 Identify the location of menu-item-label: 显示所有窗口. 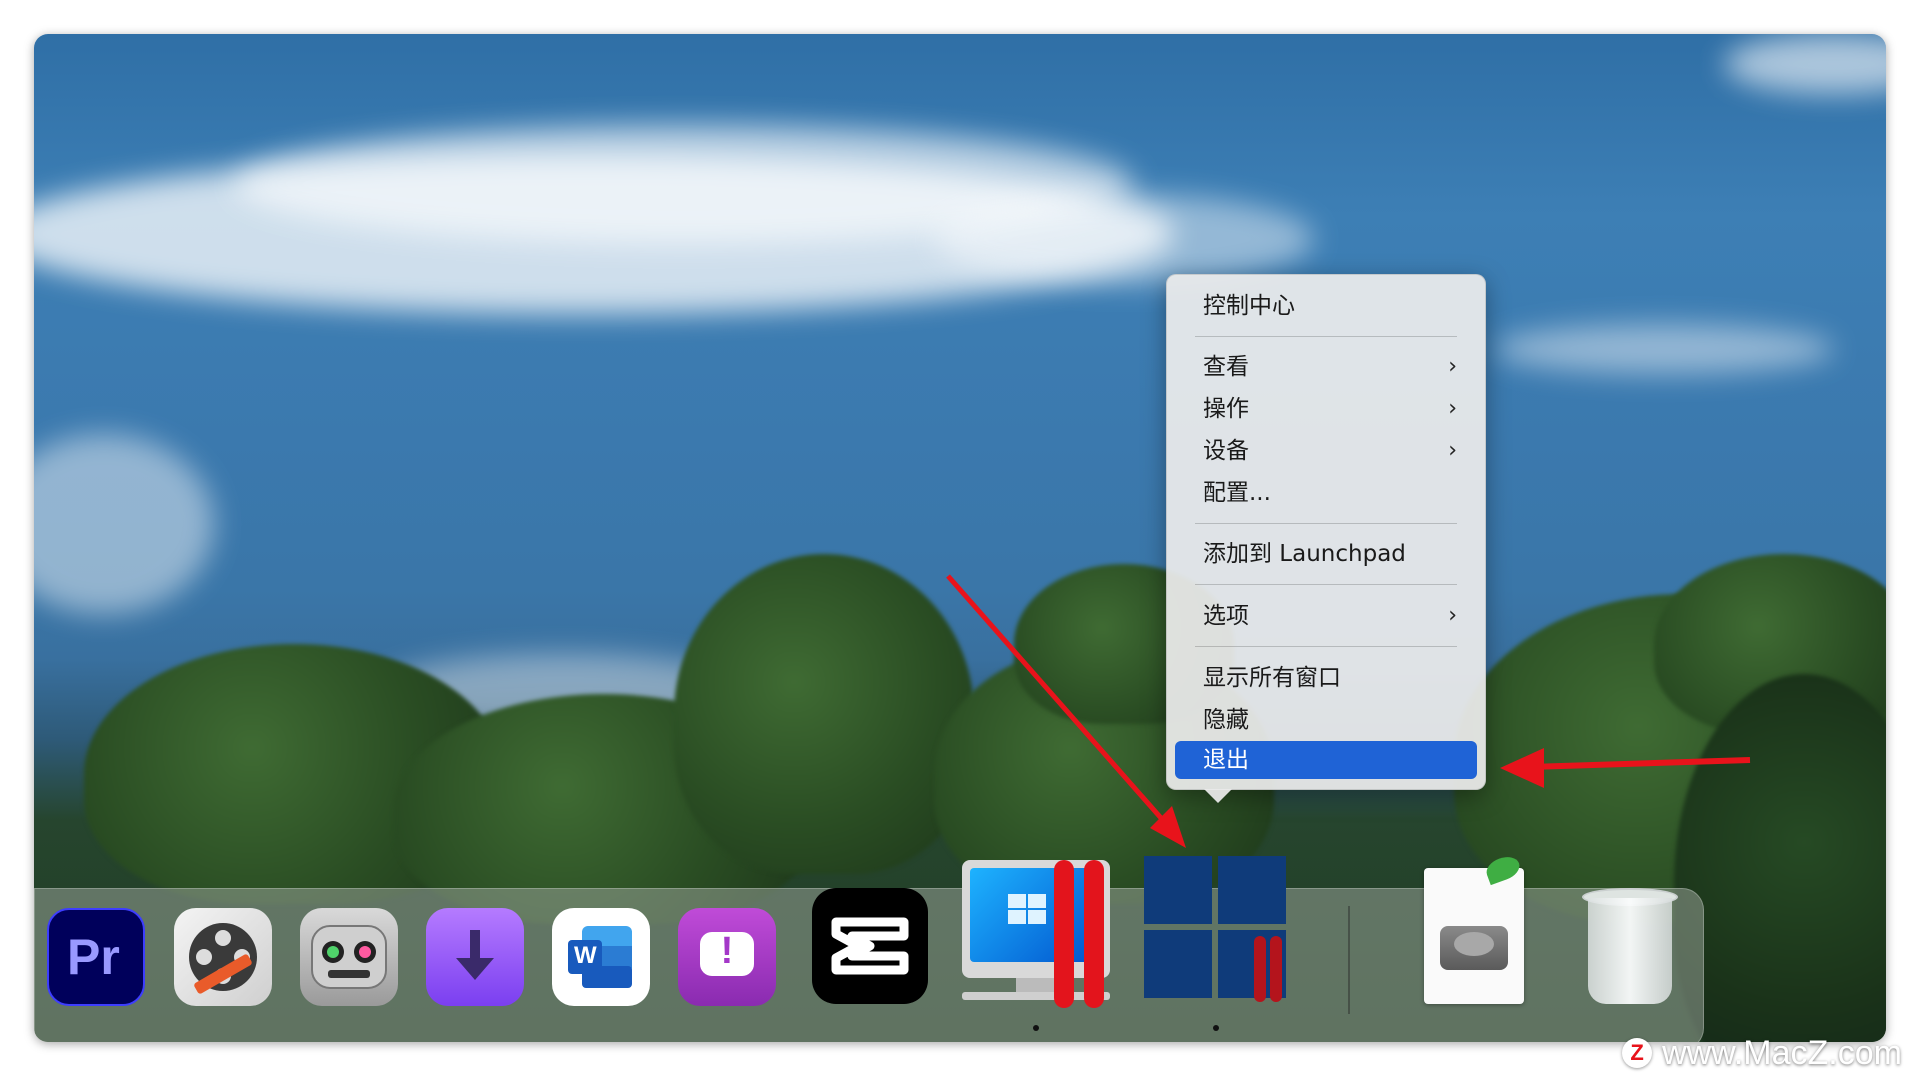
(1272, 678).